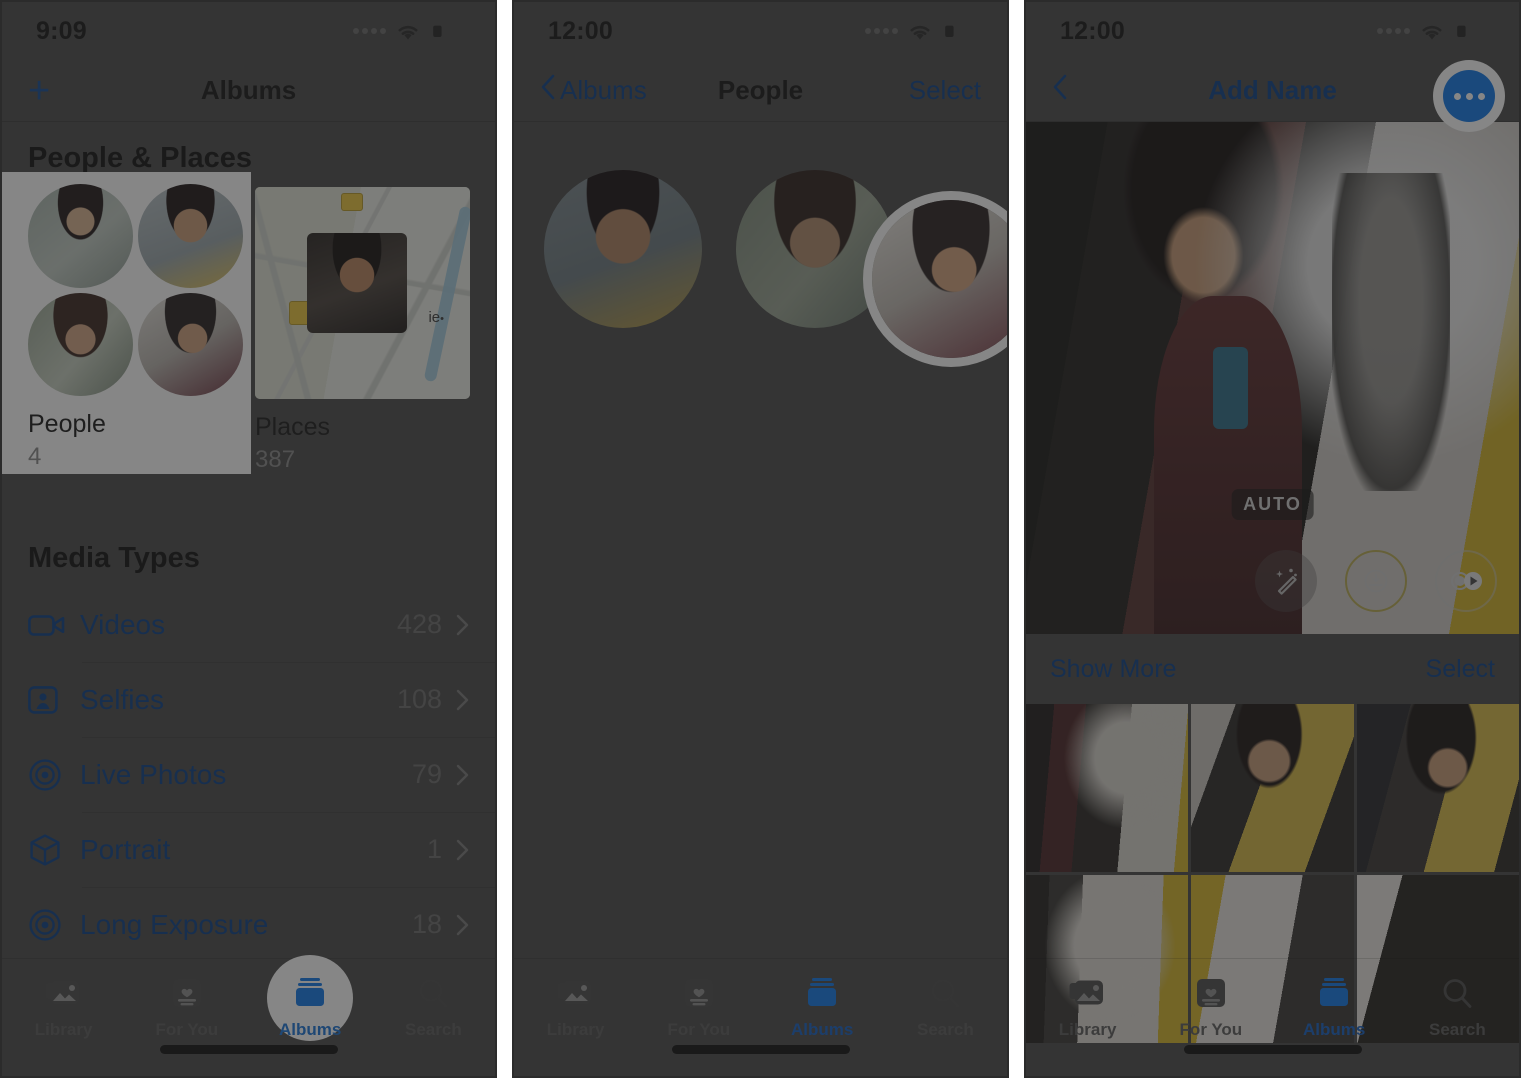 The height and width of the screenshot is (1078, 1524). Describe the element at coordinates (357, 283) in the screenshot. I see `map-photo-overlay` at that location.